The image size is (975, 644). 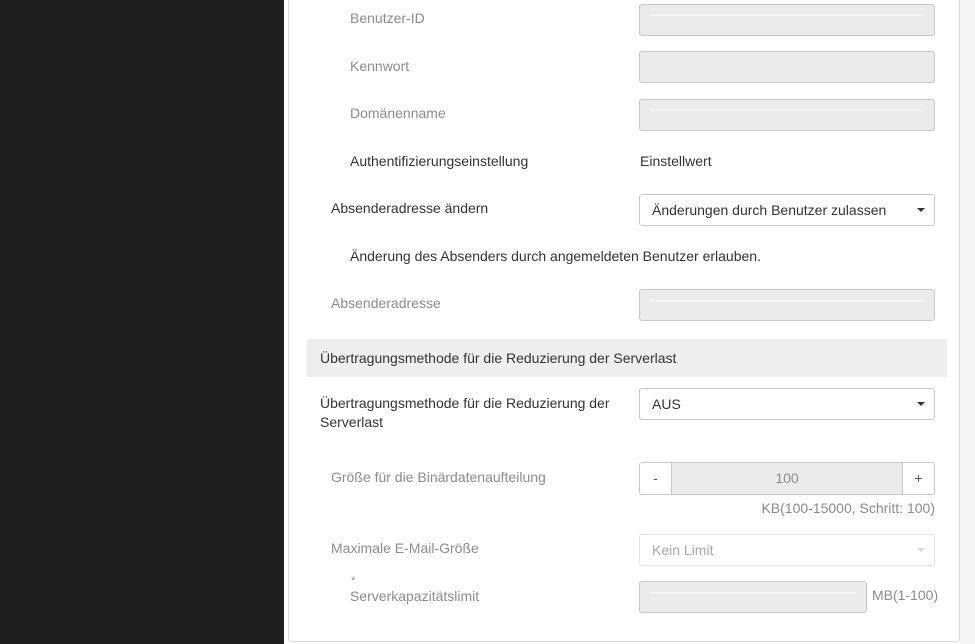 I want to click on split-size-label: Größe für die Binärdatenaufteilung, so click(x=438, y=477).